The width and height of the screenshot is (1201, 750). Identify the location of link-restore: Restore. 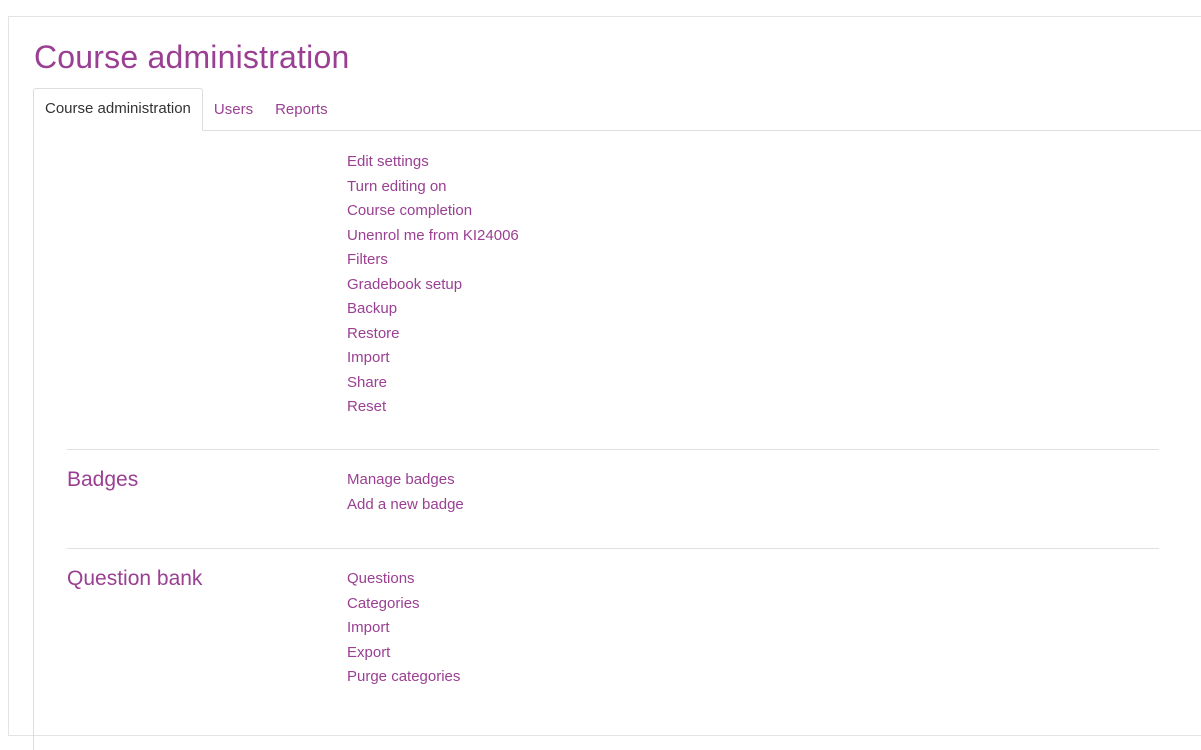
(433, 334).